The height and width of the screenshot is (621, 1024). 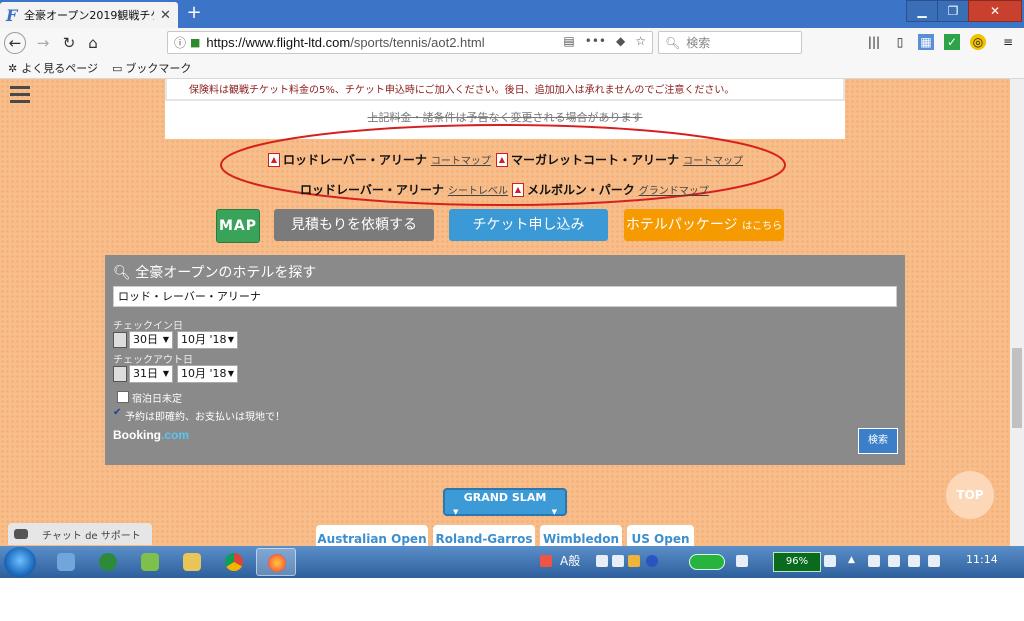 I want to click on hotel-package-sublabel: はこちら, so click(x=762, y=226).